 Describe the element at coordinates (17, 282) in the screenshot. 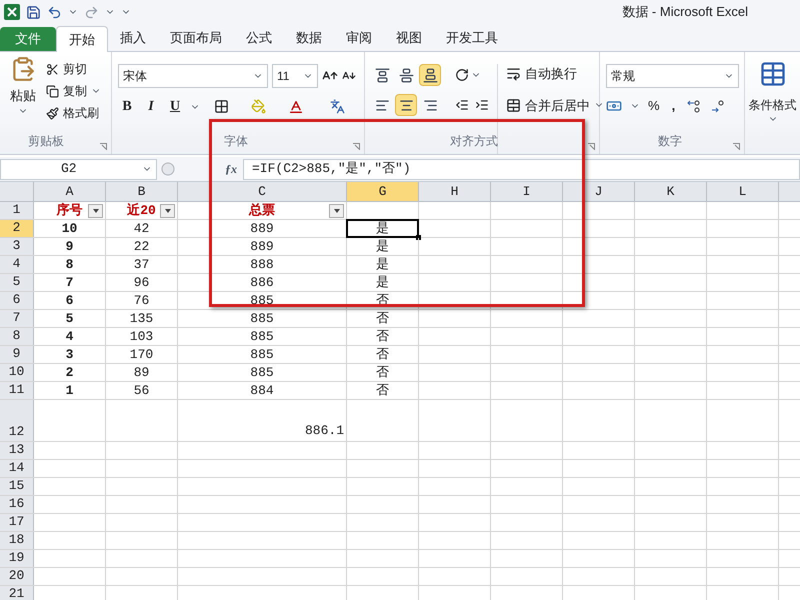

I see `row-header: 5` at that location.